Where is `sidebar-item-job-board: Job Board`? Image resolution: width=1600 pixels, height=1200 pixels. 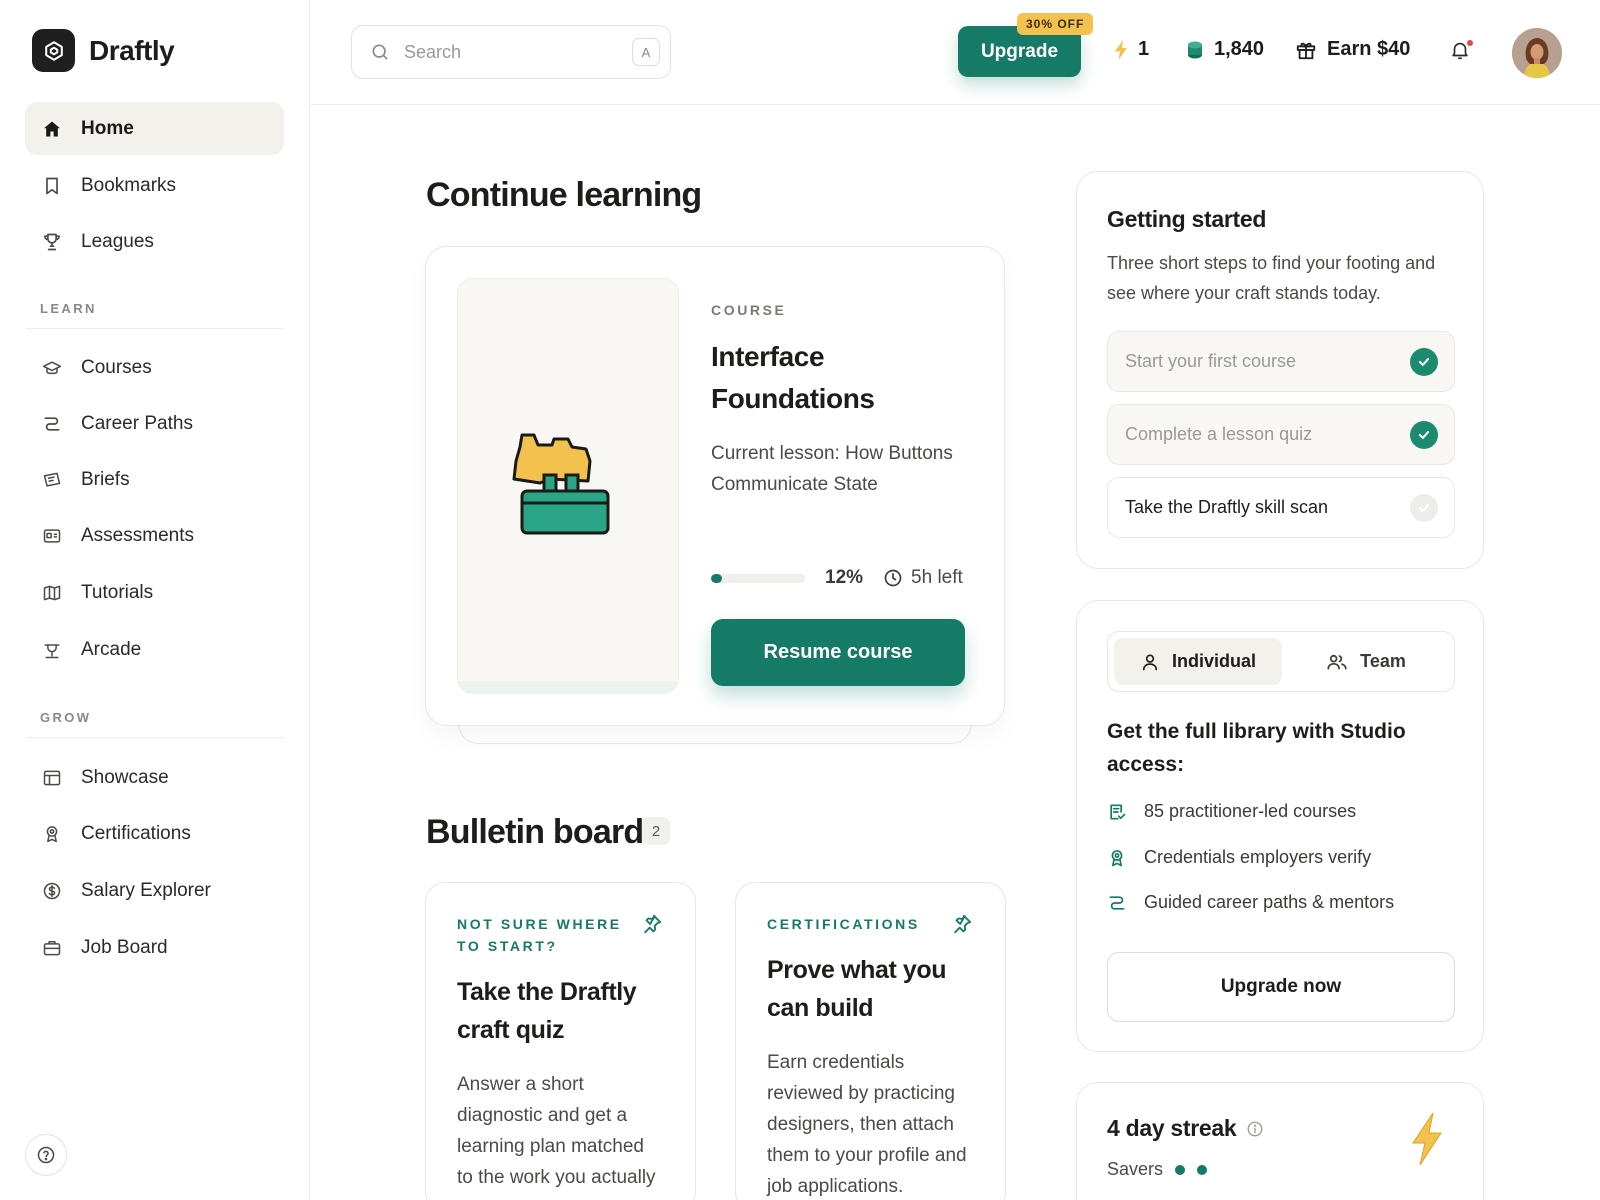 sidebar-item-job-board: Job Board is located at coordinates (154, 947).